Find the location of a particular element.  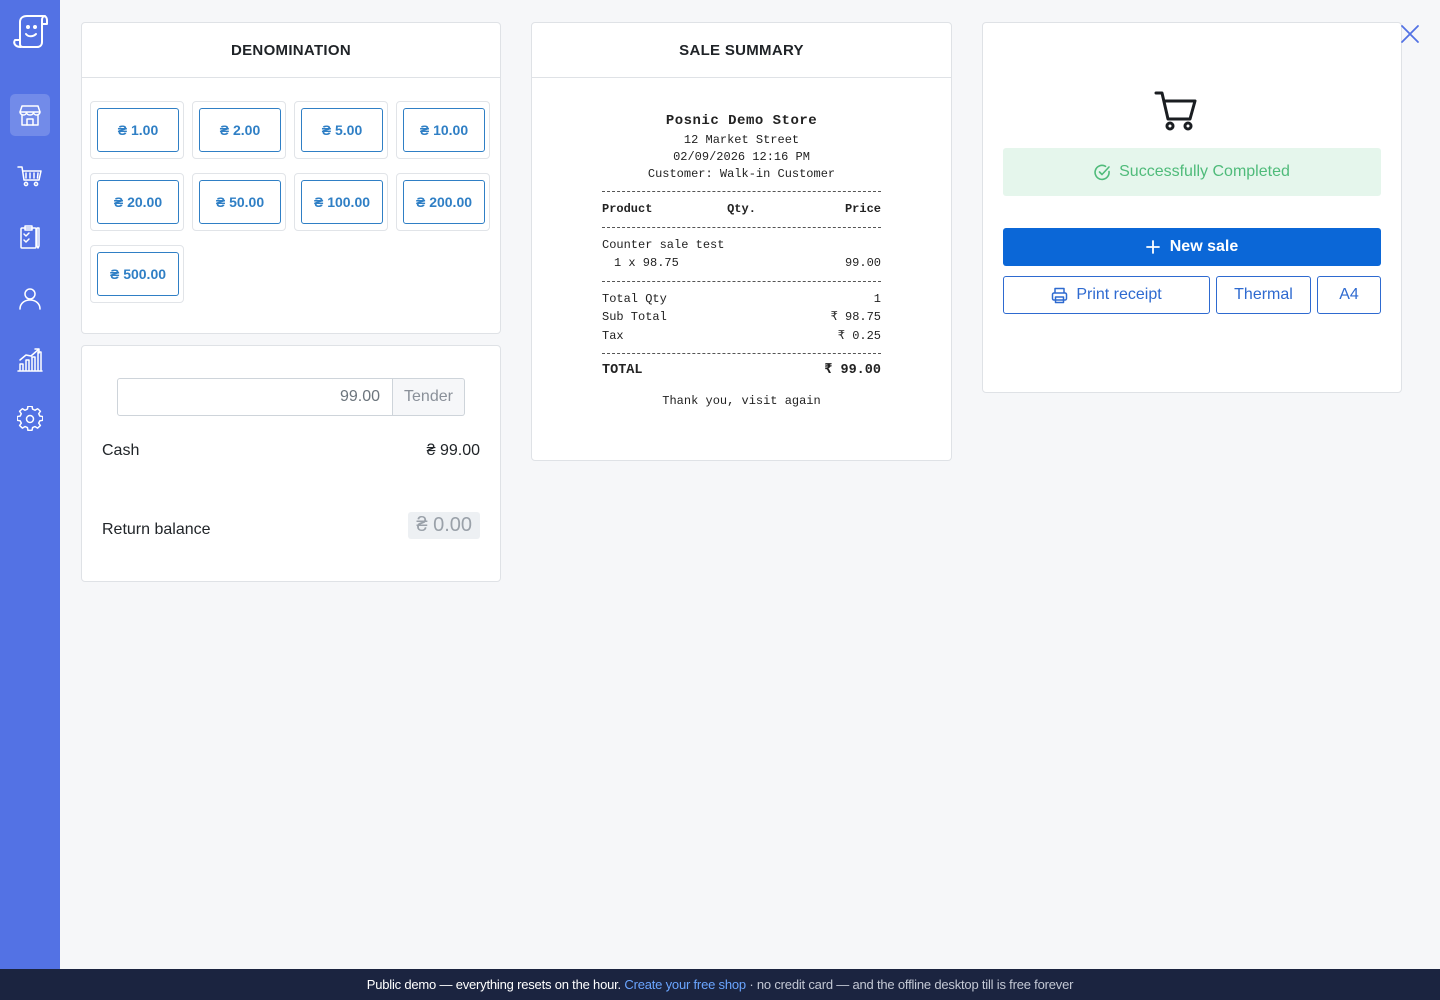

denom-cell: ₴ 500.00 is located at coordinates (137, 274).